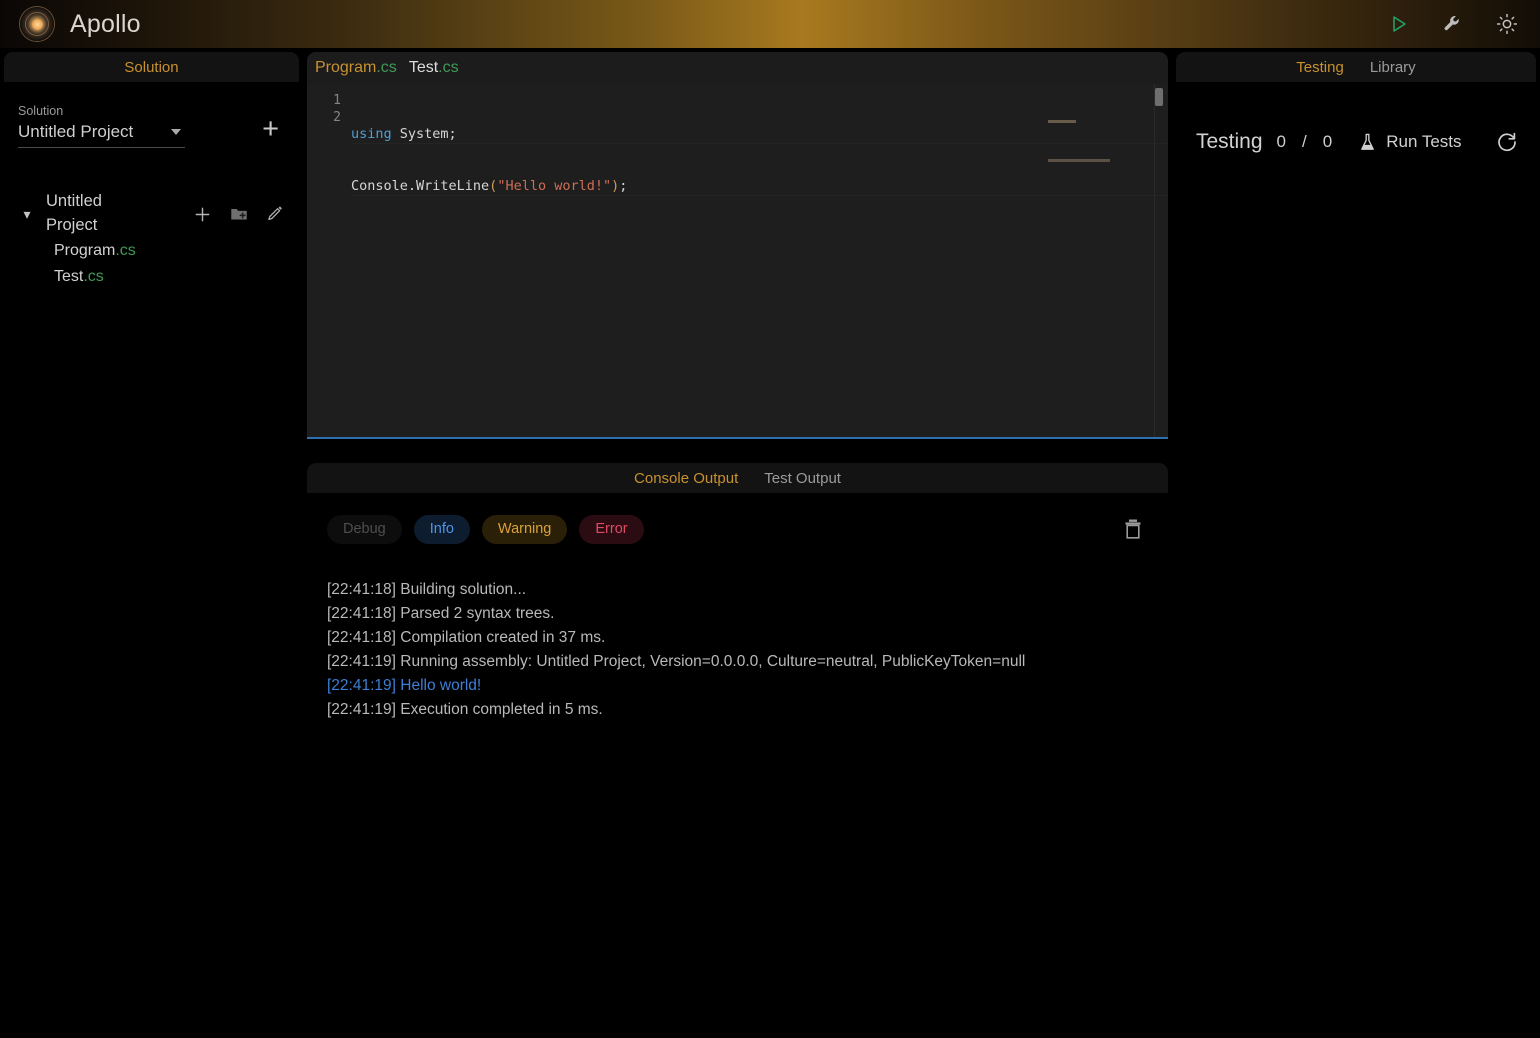  What do you see at coordinates (1320, 67) in the screenshot?
I see `tab-testing: Testing` at bounding box center [1320, 67].